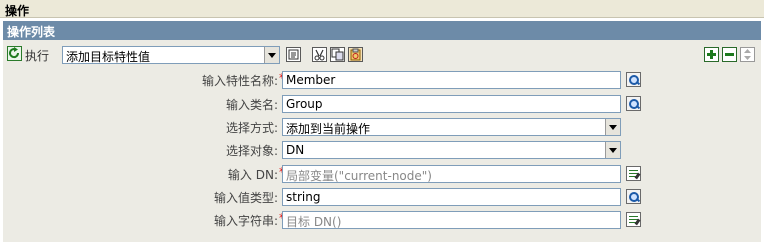 The image size is (764, 252). Describe the element at coordinates (251, 105) in the screenshot. I see `class-name-label: 输入类名:` at that location.